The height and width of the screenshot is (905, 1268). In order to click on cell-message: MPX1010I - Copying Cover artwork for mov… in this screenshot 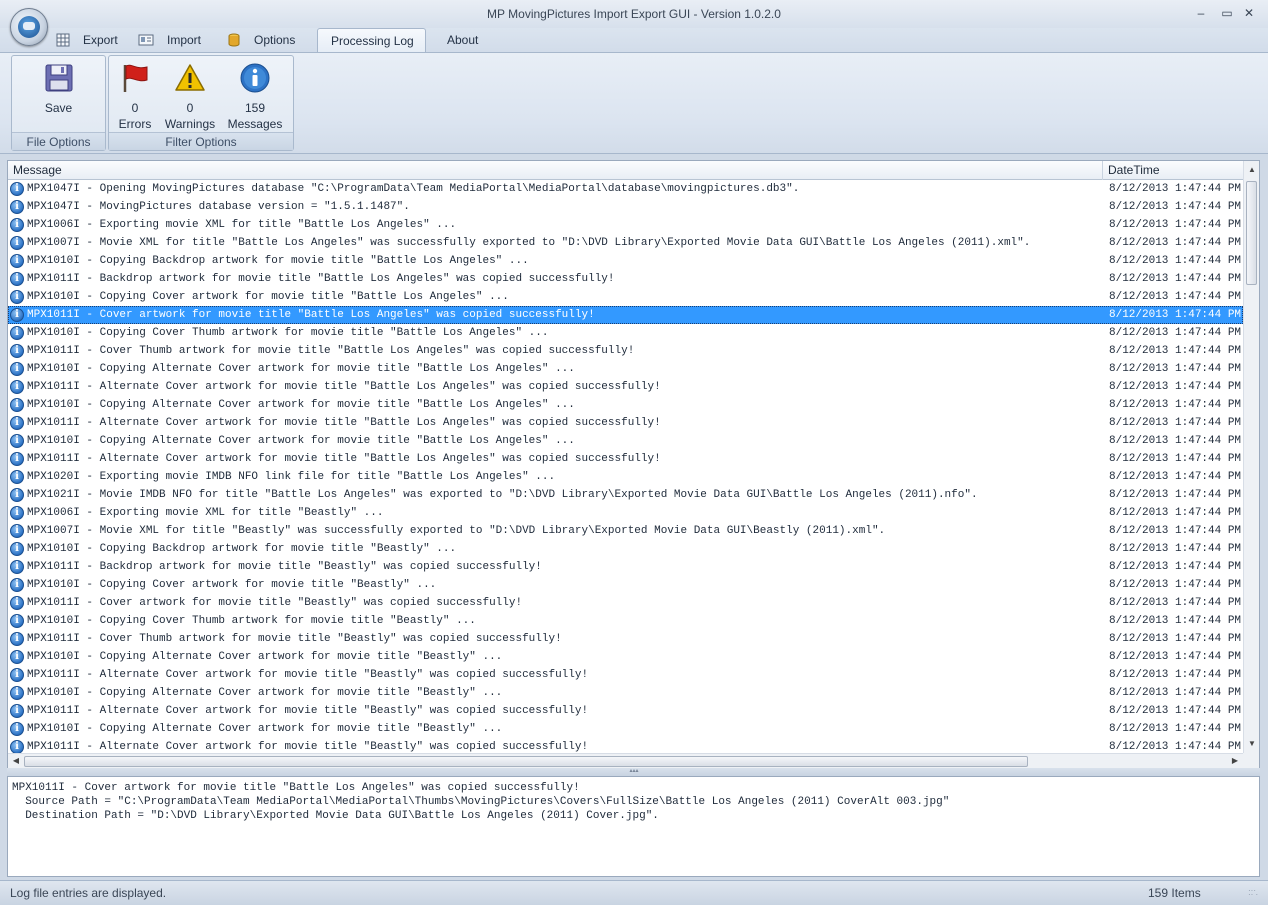, I will do `click(232, 585)`.